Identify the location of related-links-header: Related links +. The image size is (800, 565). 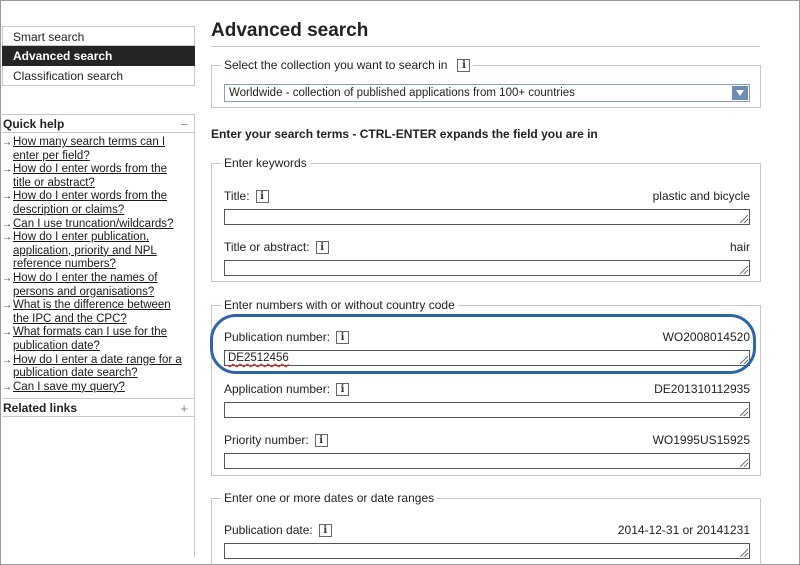
(98, 408).